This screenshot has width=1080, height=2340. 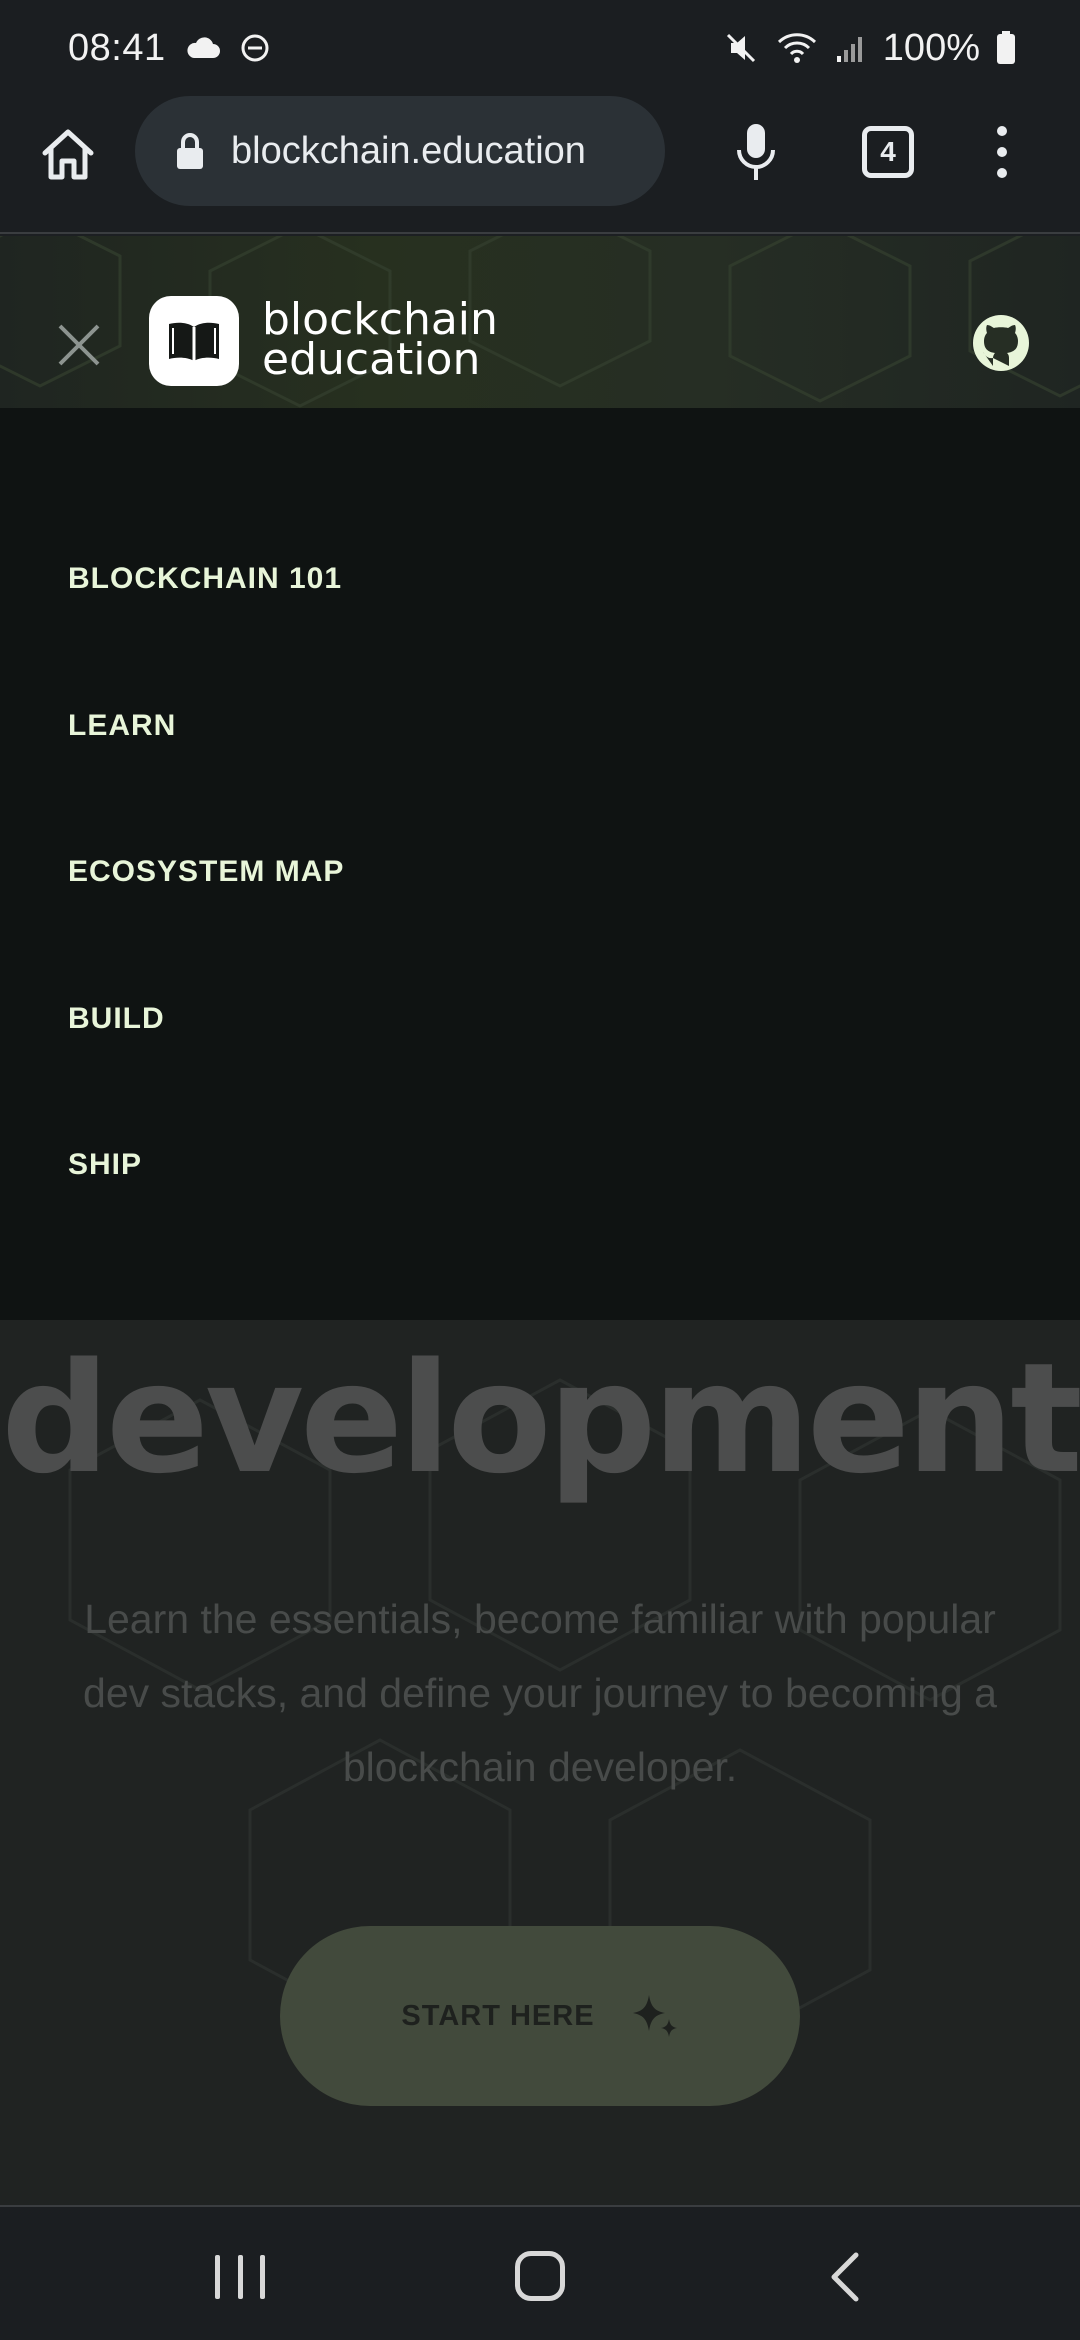 I want to click on home-icon, so click(x=68, y=154).